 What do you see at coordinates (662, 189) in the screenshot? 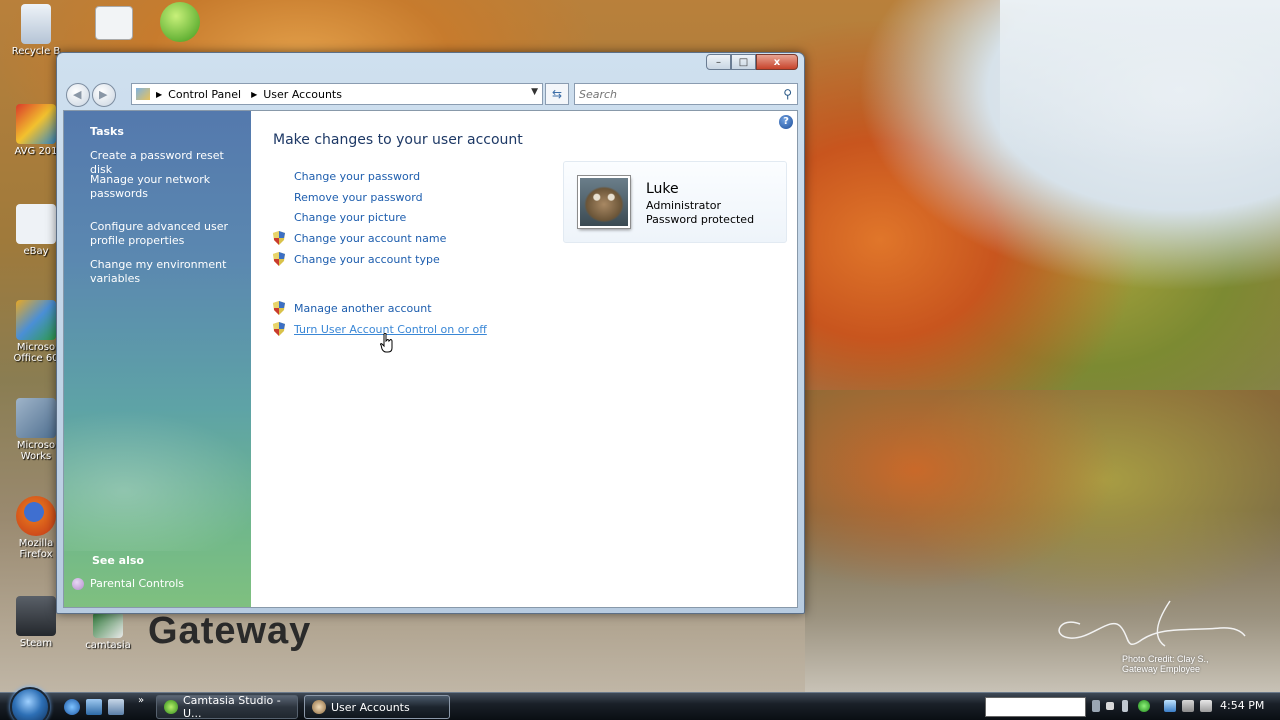
I see `account-name: Luke` at bounding box center [662, 189].